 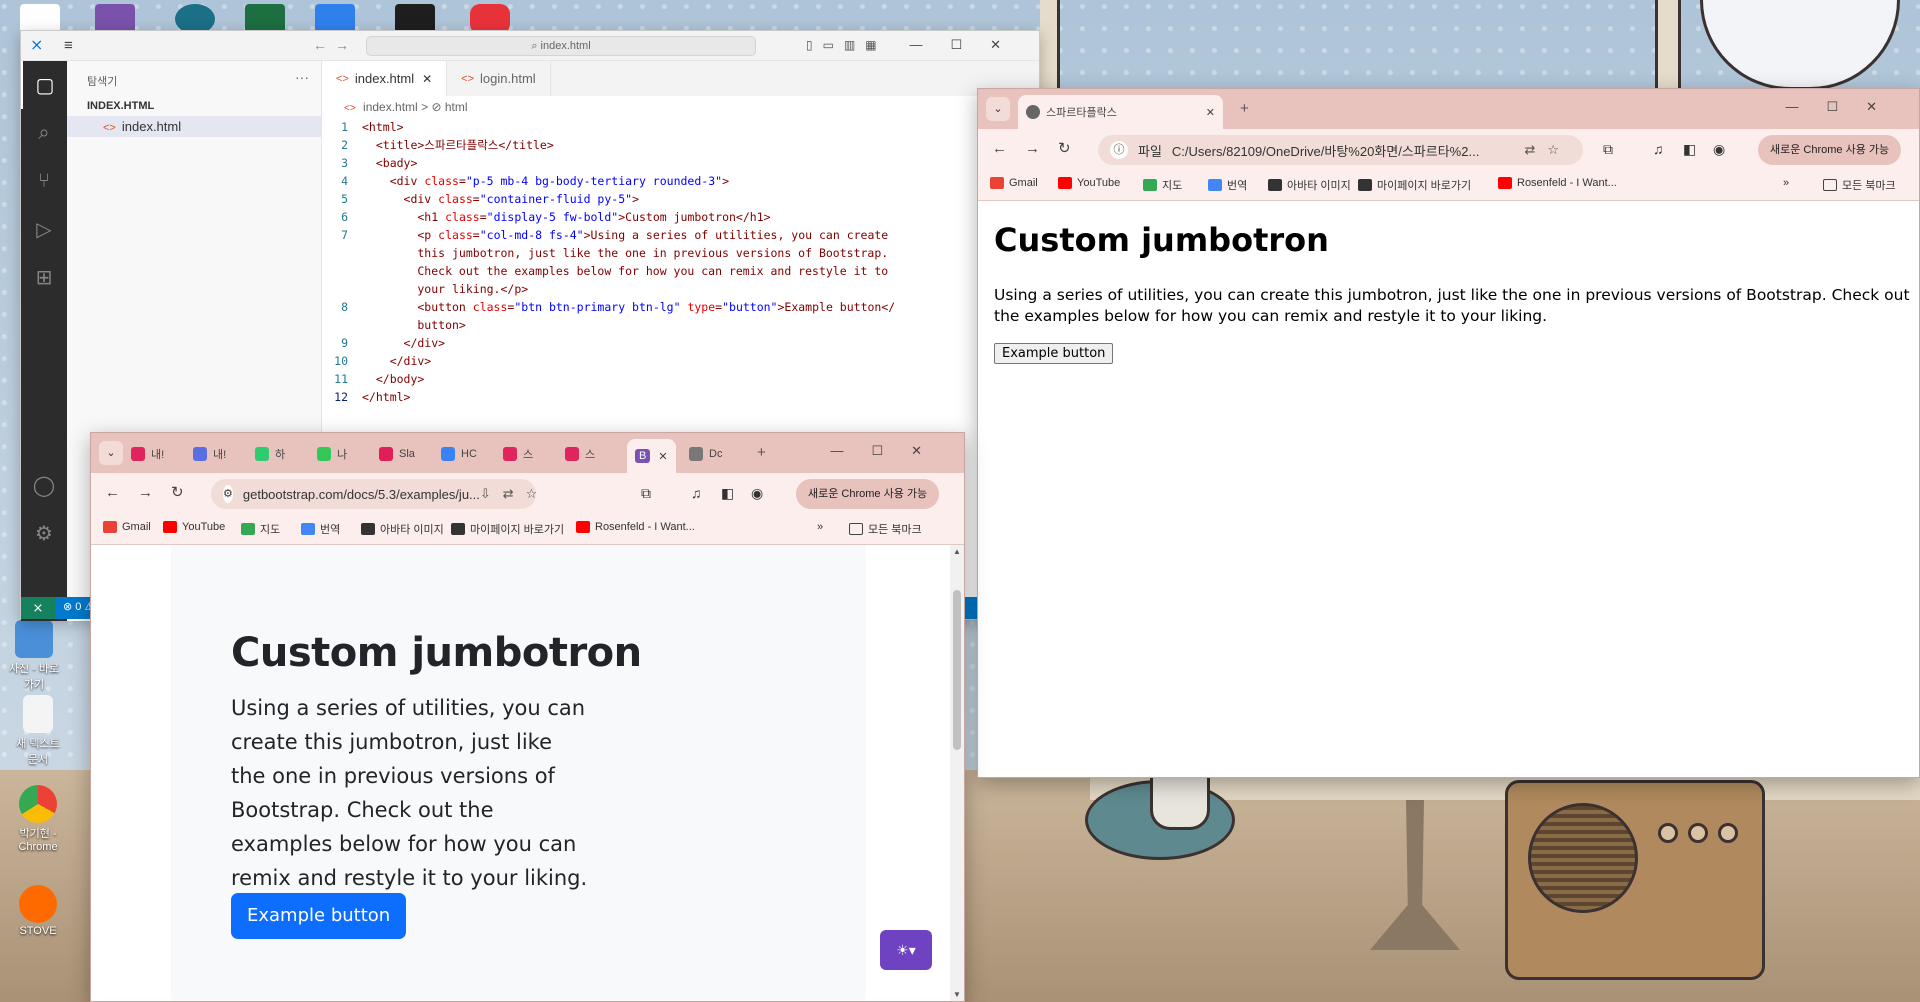 What do you see at coordinates (957, 551) in the screenshot?
I see `scroll-up-arrow-icon: ▲` at bounding box center [957, 551].